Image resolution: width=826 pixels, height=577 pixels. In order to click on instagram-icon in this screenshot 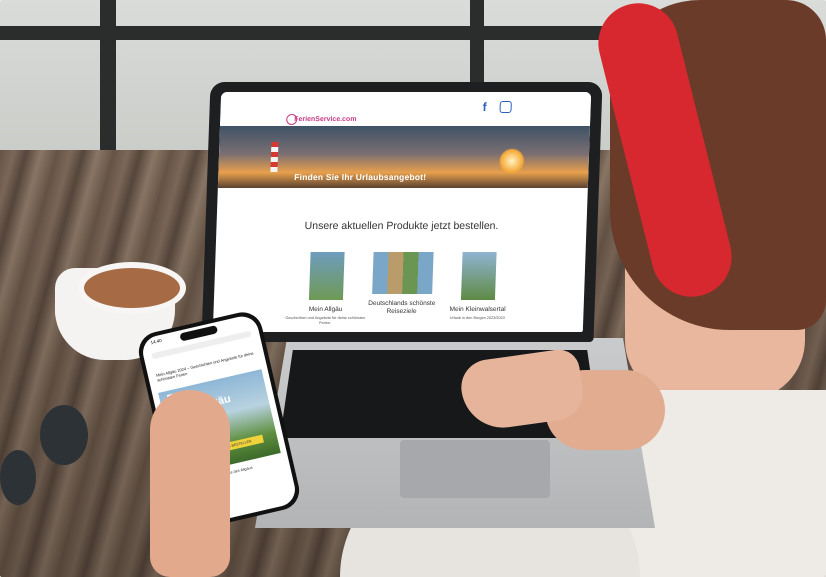, I will do `click(505, 107)`.